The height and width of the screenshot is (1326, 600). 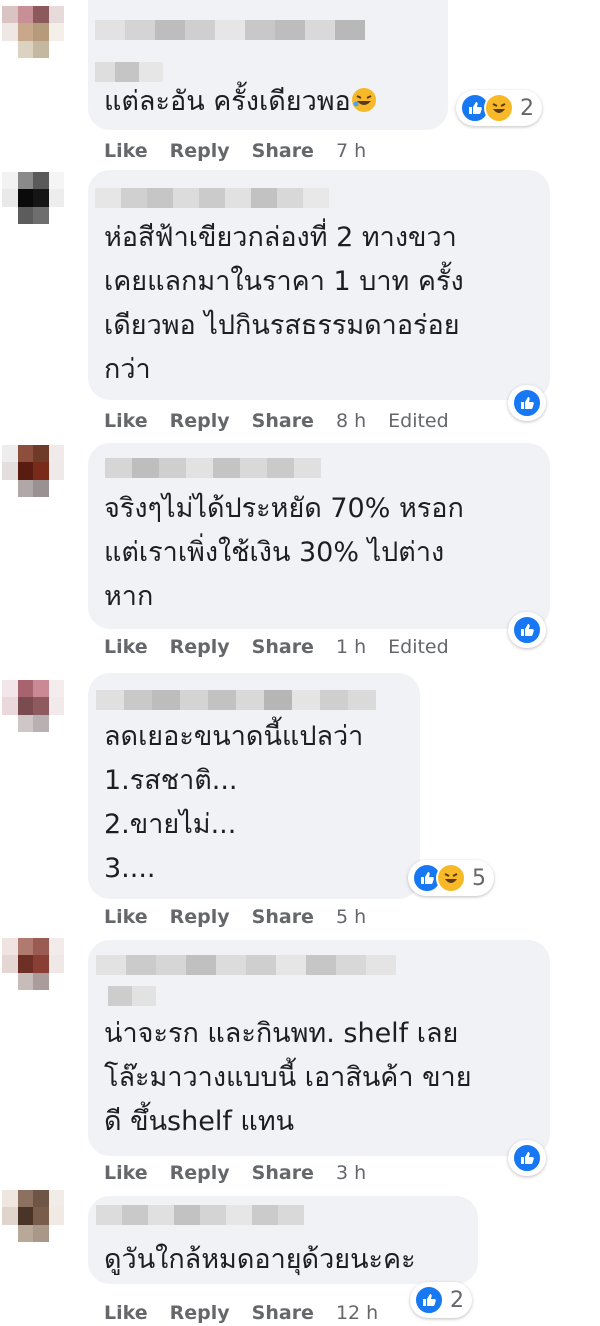 I want to click on timestamp: 8 h, so click(x=351, y=421).